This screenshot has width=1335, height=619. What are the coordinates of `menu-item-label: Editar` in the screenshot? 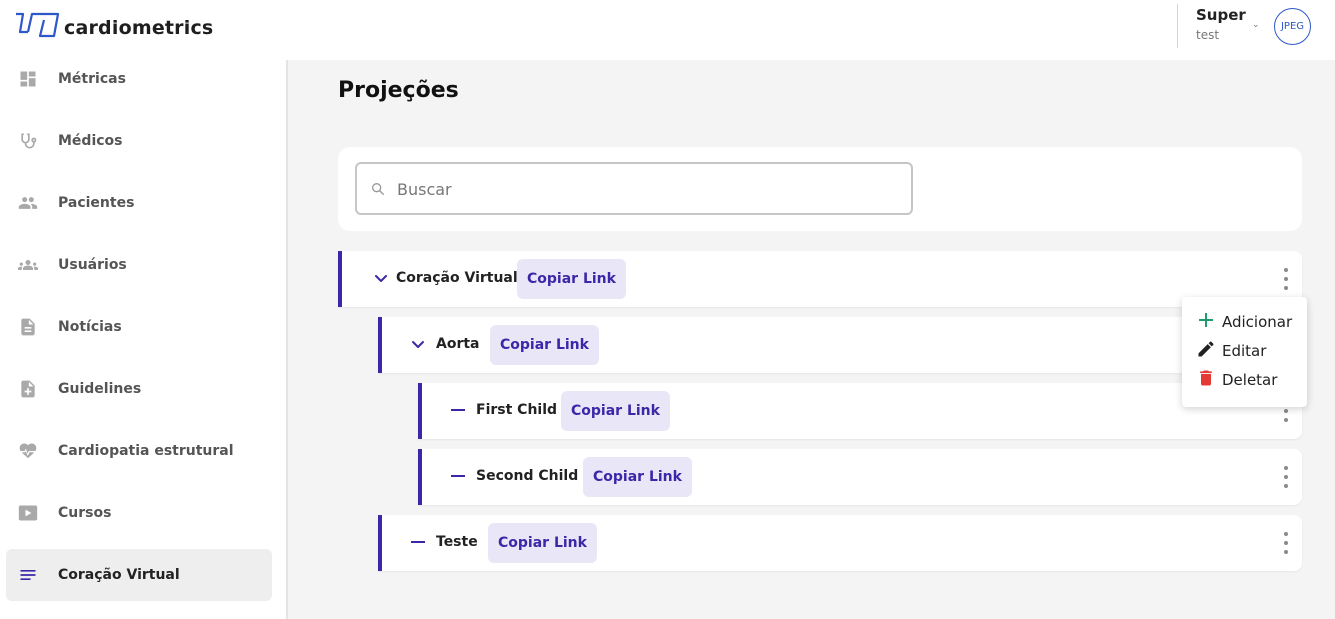 It's located at (1244, 351).